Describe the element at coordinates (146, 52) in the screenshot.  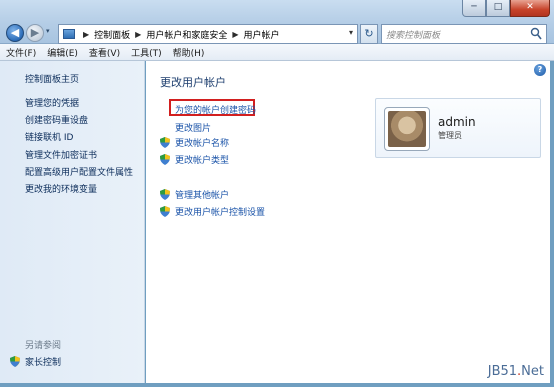
I see `menu-tools: 工具(T)` at that location.